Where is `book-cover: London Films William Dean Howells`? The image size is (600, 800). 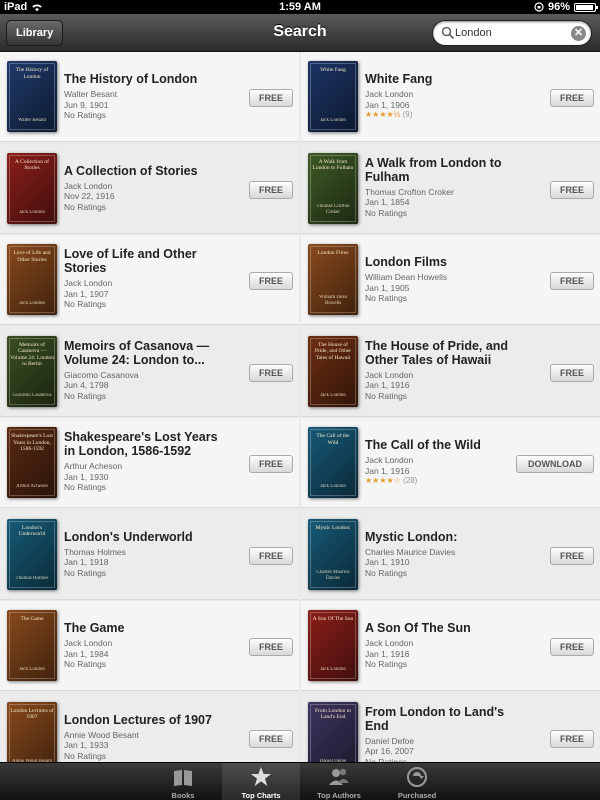 book-cover: London Films William Dean Howells is located at coordinates (333, 279).